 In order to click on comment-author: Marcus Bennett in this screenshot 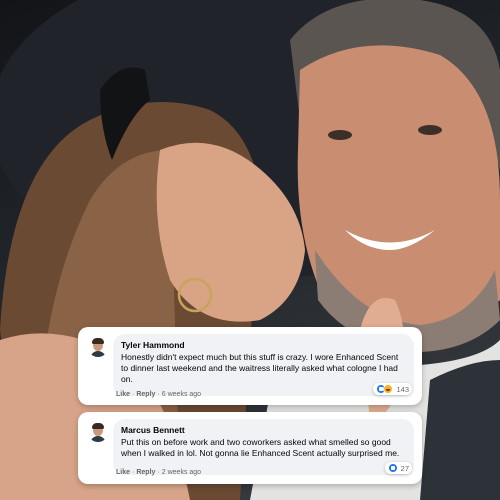, I will do `click(263, 430)`.